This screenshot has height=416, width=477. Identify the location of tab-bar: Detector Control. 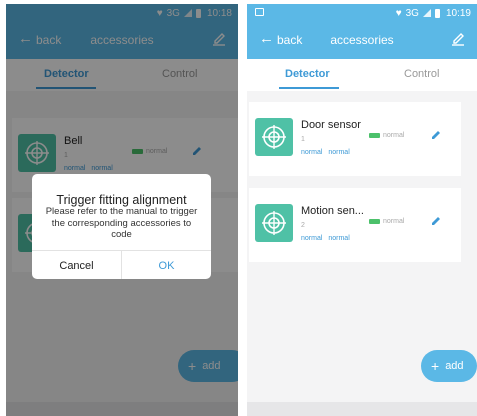
(362, 75).